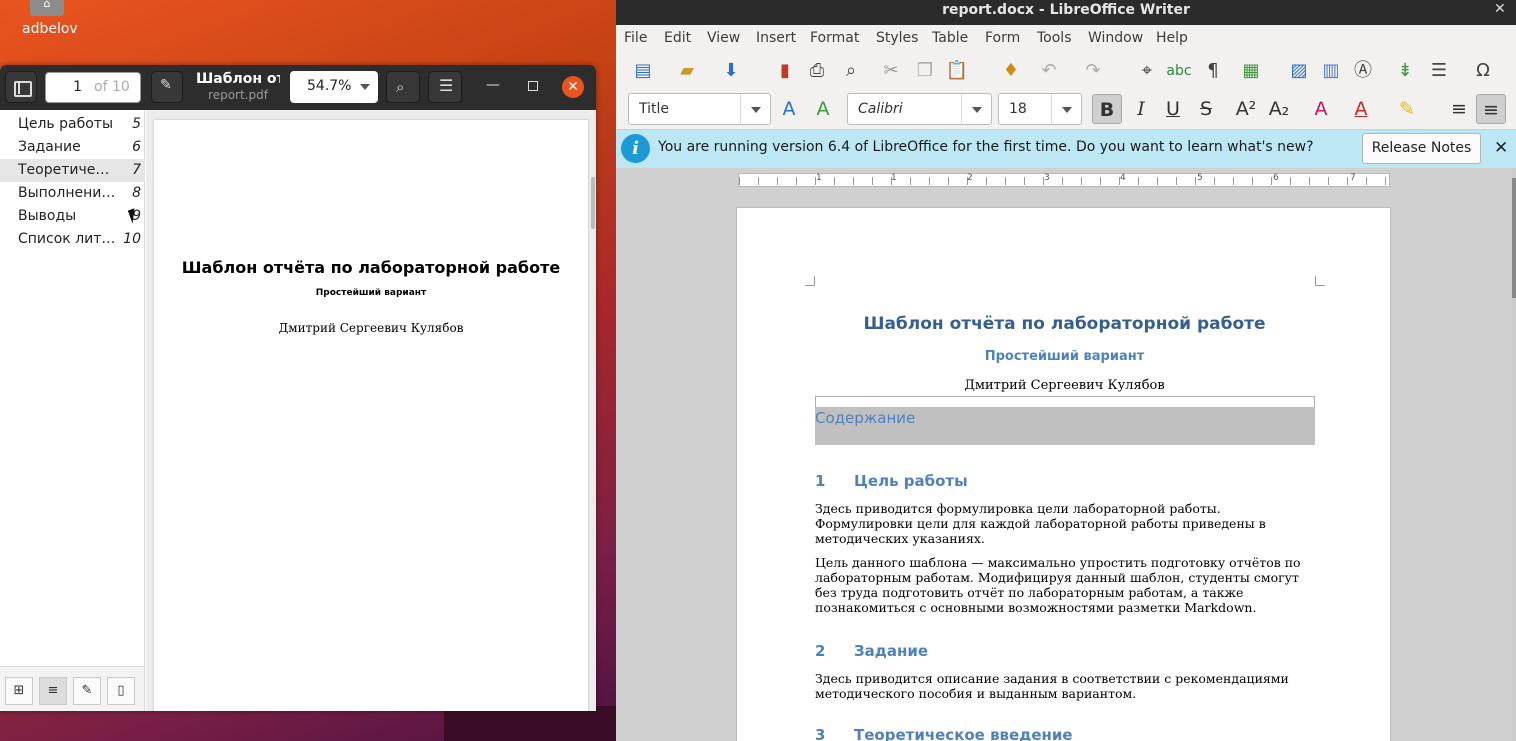 The image size is (1516, 741). What do you see at coordinates (93, 87) in the screenshot?
I see `page-number-entry: 1 of 10` at bounding box center [93, 87].